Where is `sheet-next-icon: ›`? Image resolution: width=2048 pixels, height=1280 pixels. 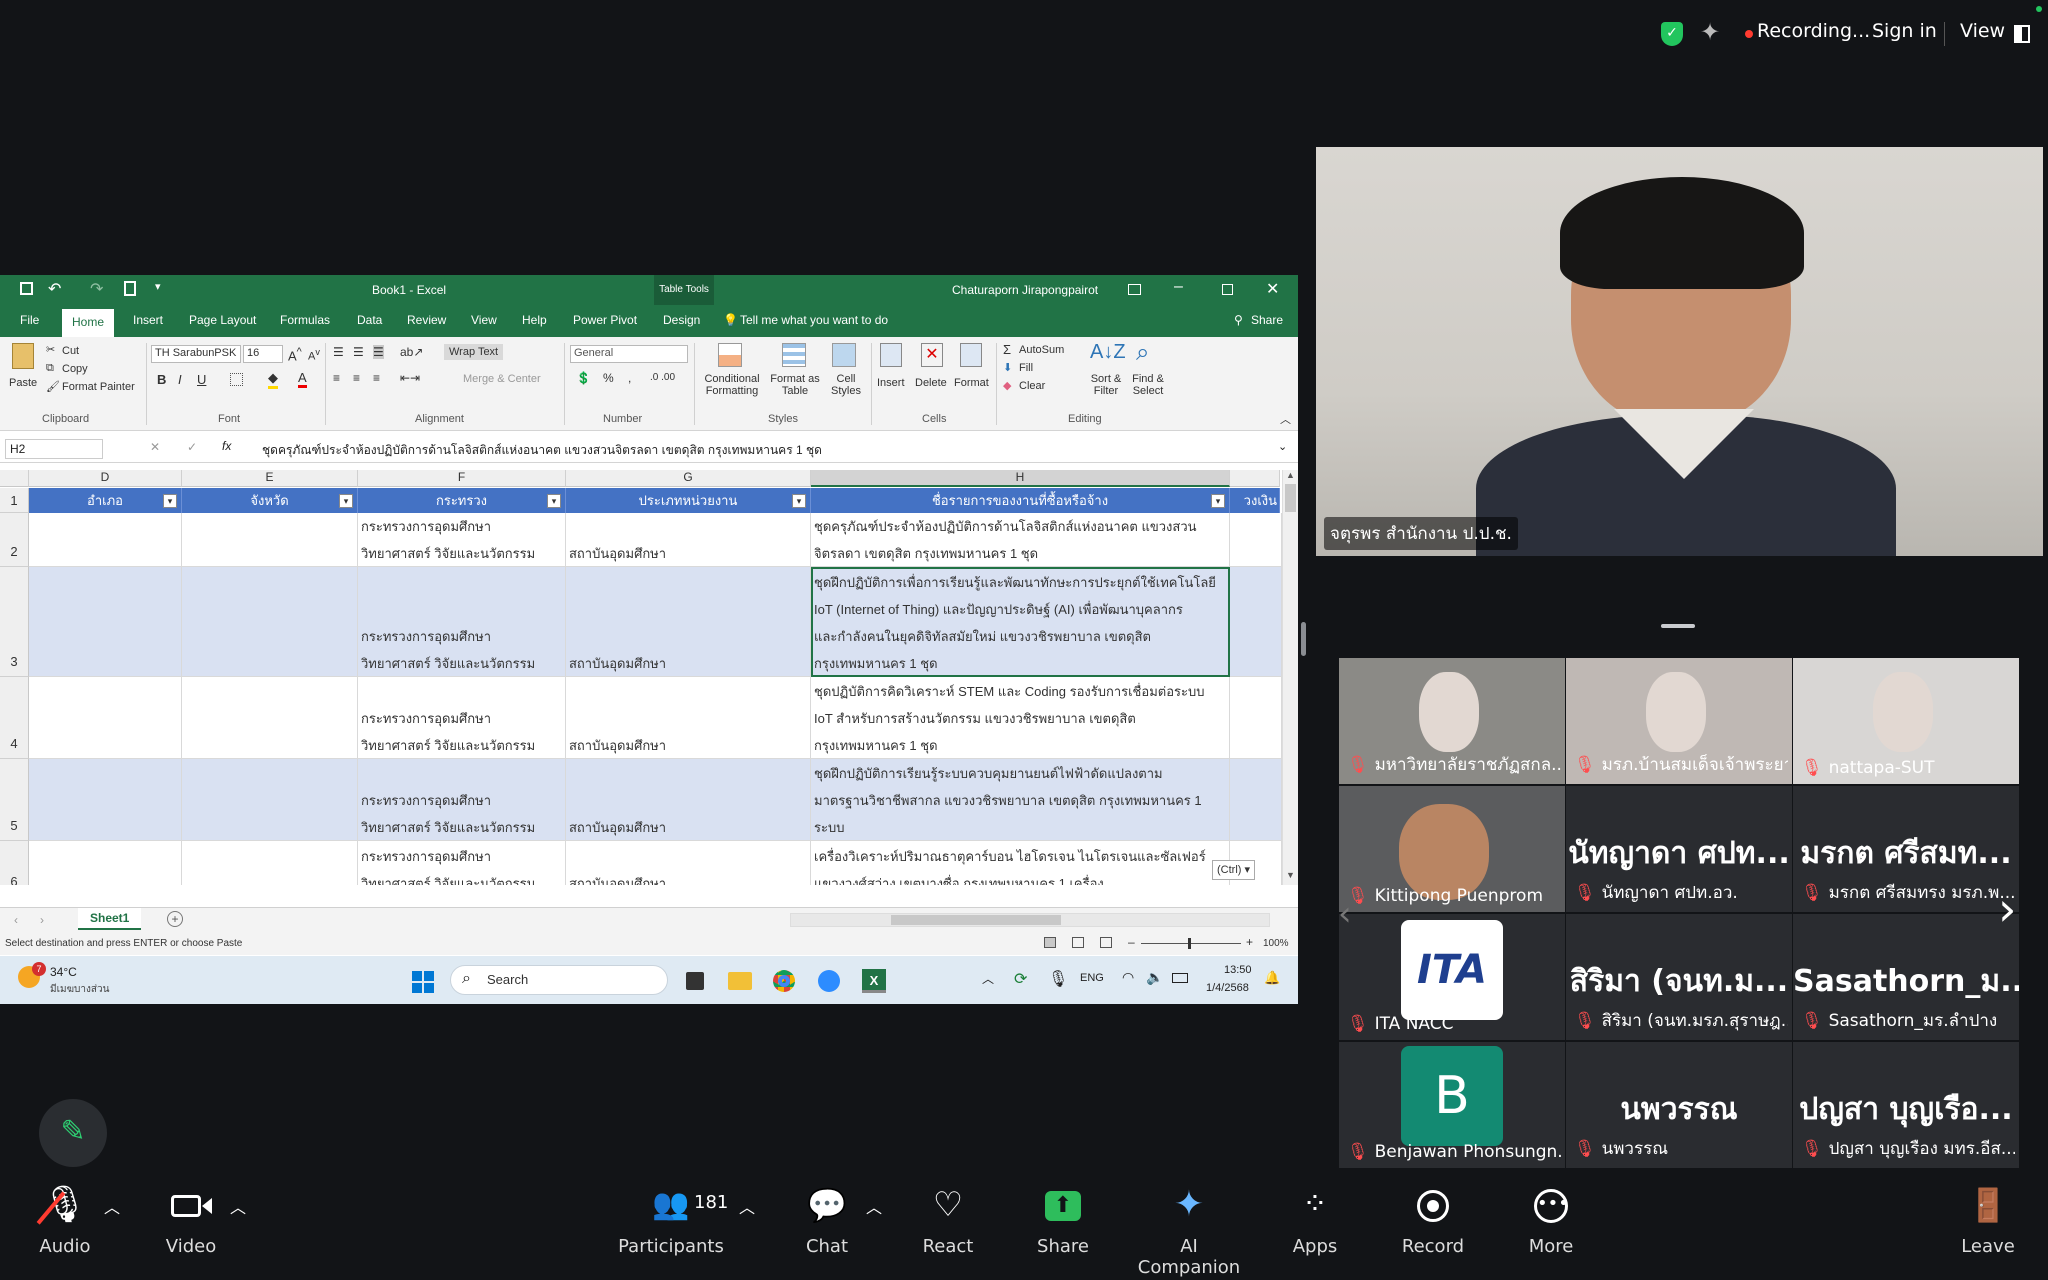 sheet-next-icon: › is located at coordinates (42, 920).